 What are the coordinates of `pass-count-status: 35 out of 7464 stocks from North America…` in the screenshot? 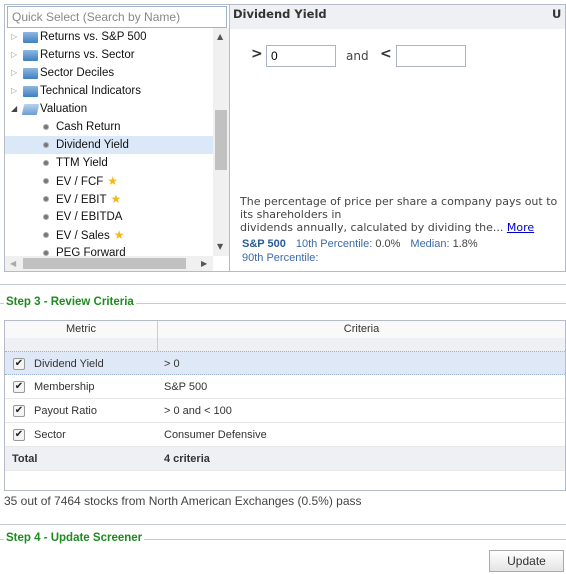 It's located at (183, 501).